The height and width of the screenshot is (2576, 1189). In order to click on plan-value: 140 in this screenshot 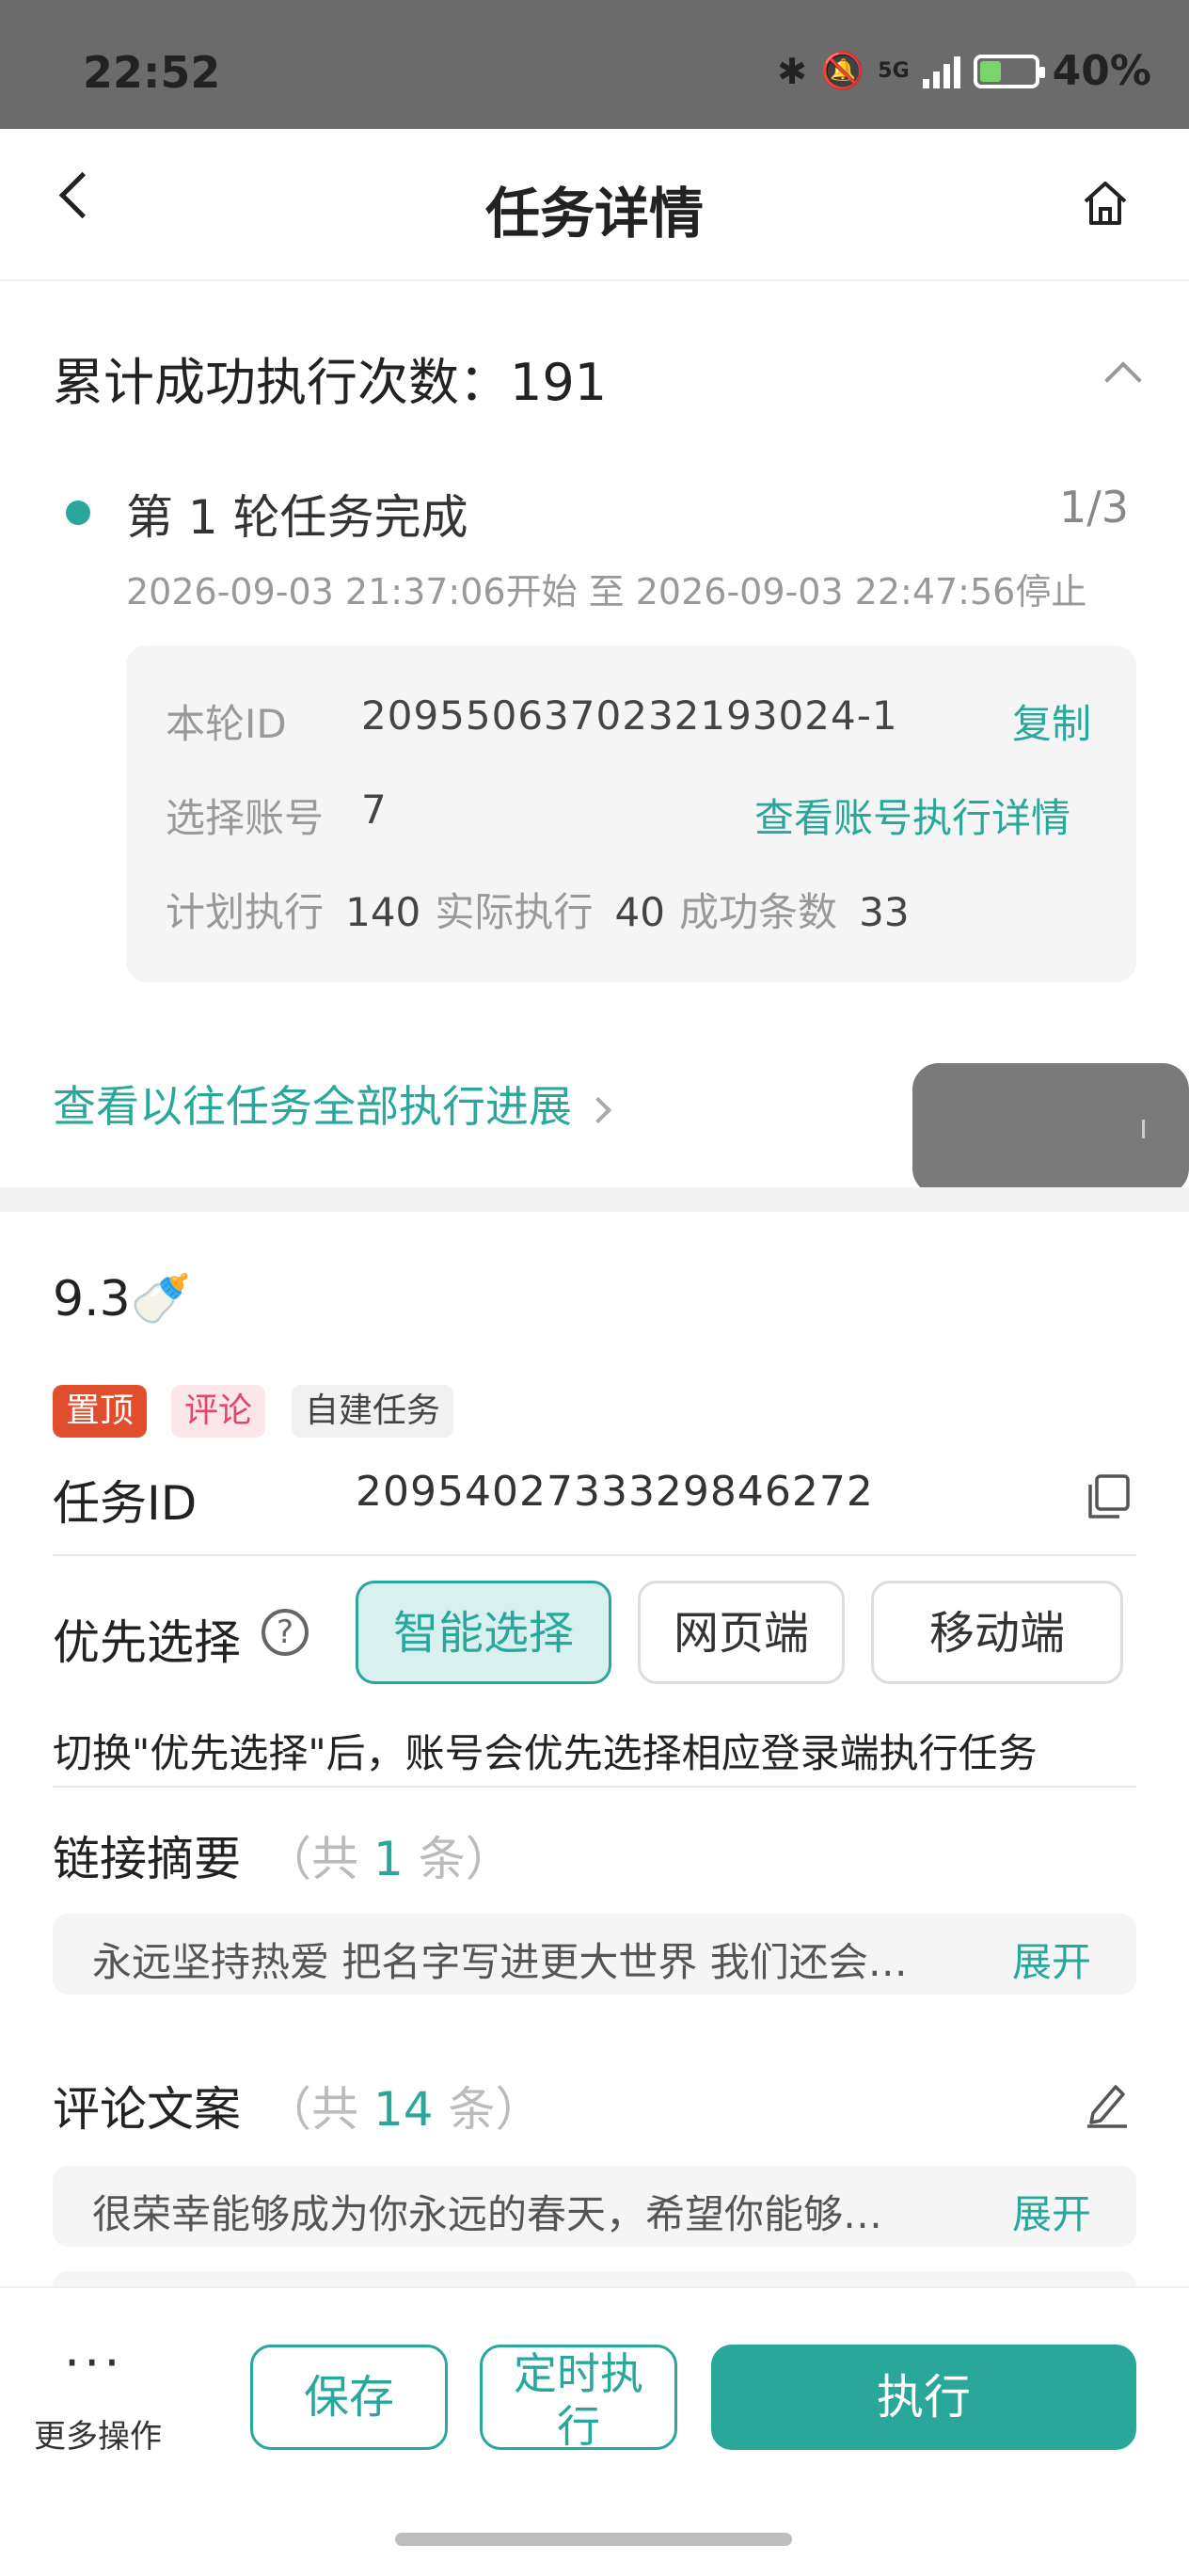, I will do `click(383, 912)`.